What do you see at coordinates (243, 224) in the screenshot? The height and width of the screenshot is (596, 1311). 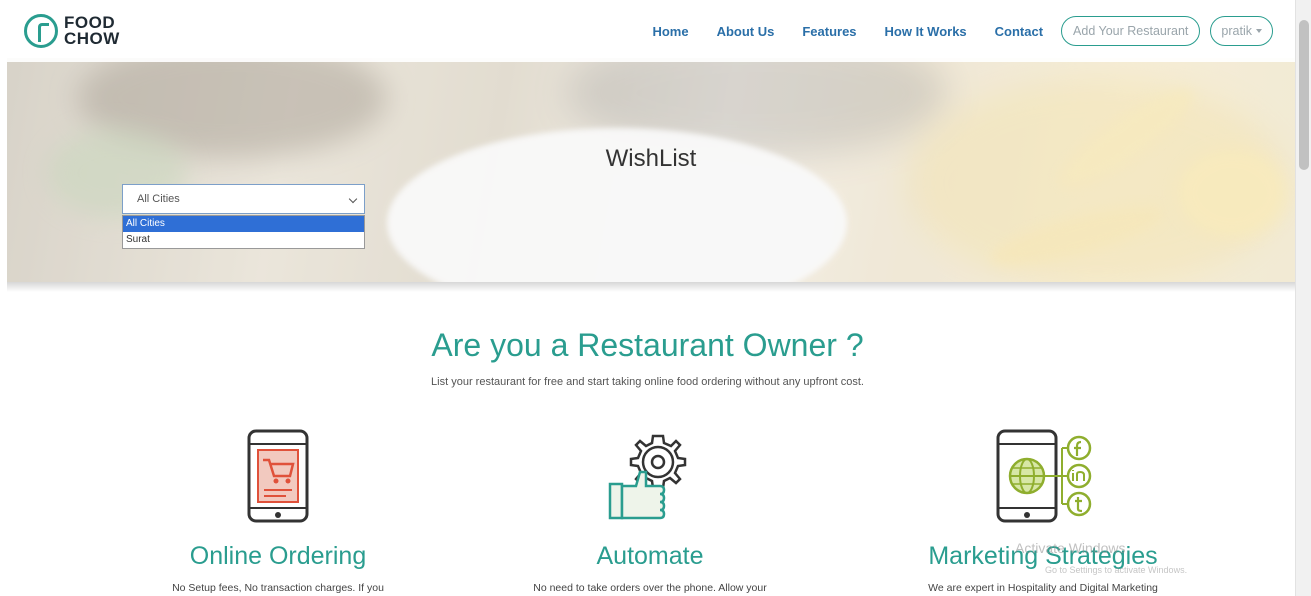 I see `city-option-all: All Cities` at bounding box center [243, 224].